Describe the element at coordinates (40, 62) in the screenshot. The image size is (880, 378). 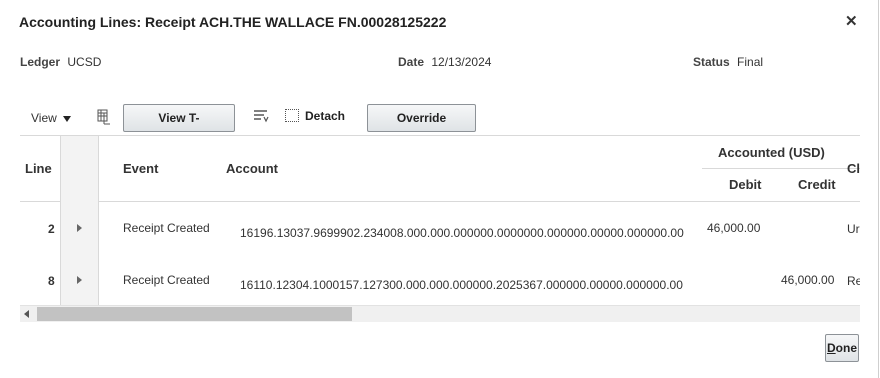
I see `ledger-label: Ledger` at that location.